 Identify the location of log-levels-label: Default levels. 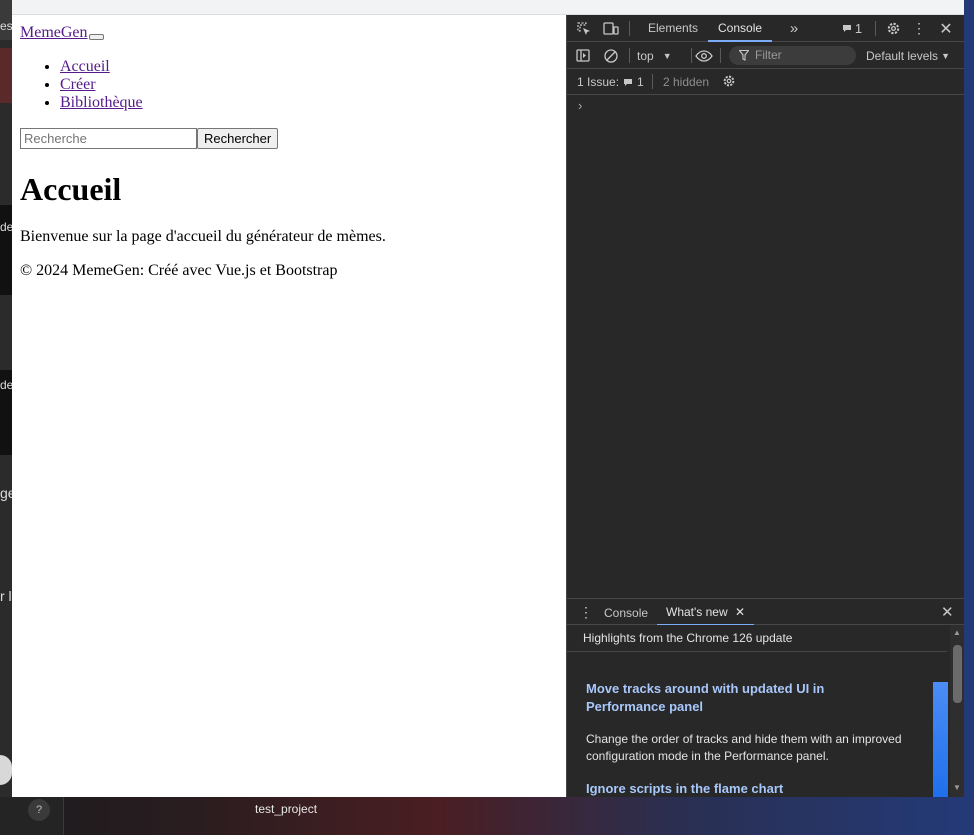
(902, 55).